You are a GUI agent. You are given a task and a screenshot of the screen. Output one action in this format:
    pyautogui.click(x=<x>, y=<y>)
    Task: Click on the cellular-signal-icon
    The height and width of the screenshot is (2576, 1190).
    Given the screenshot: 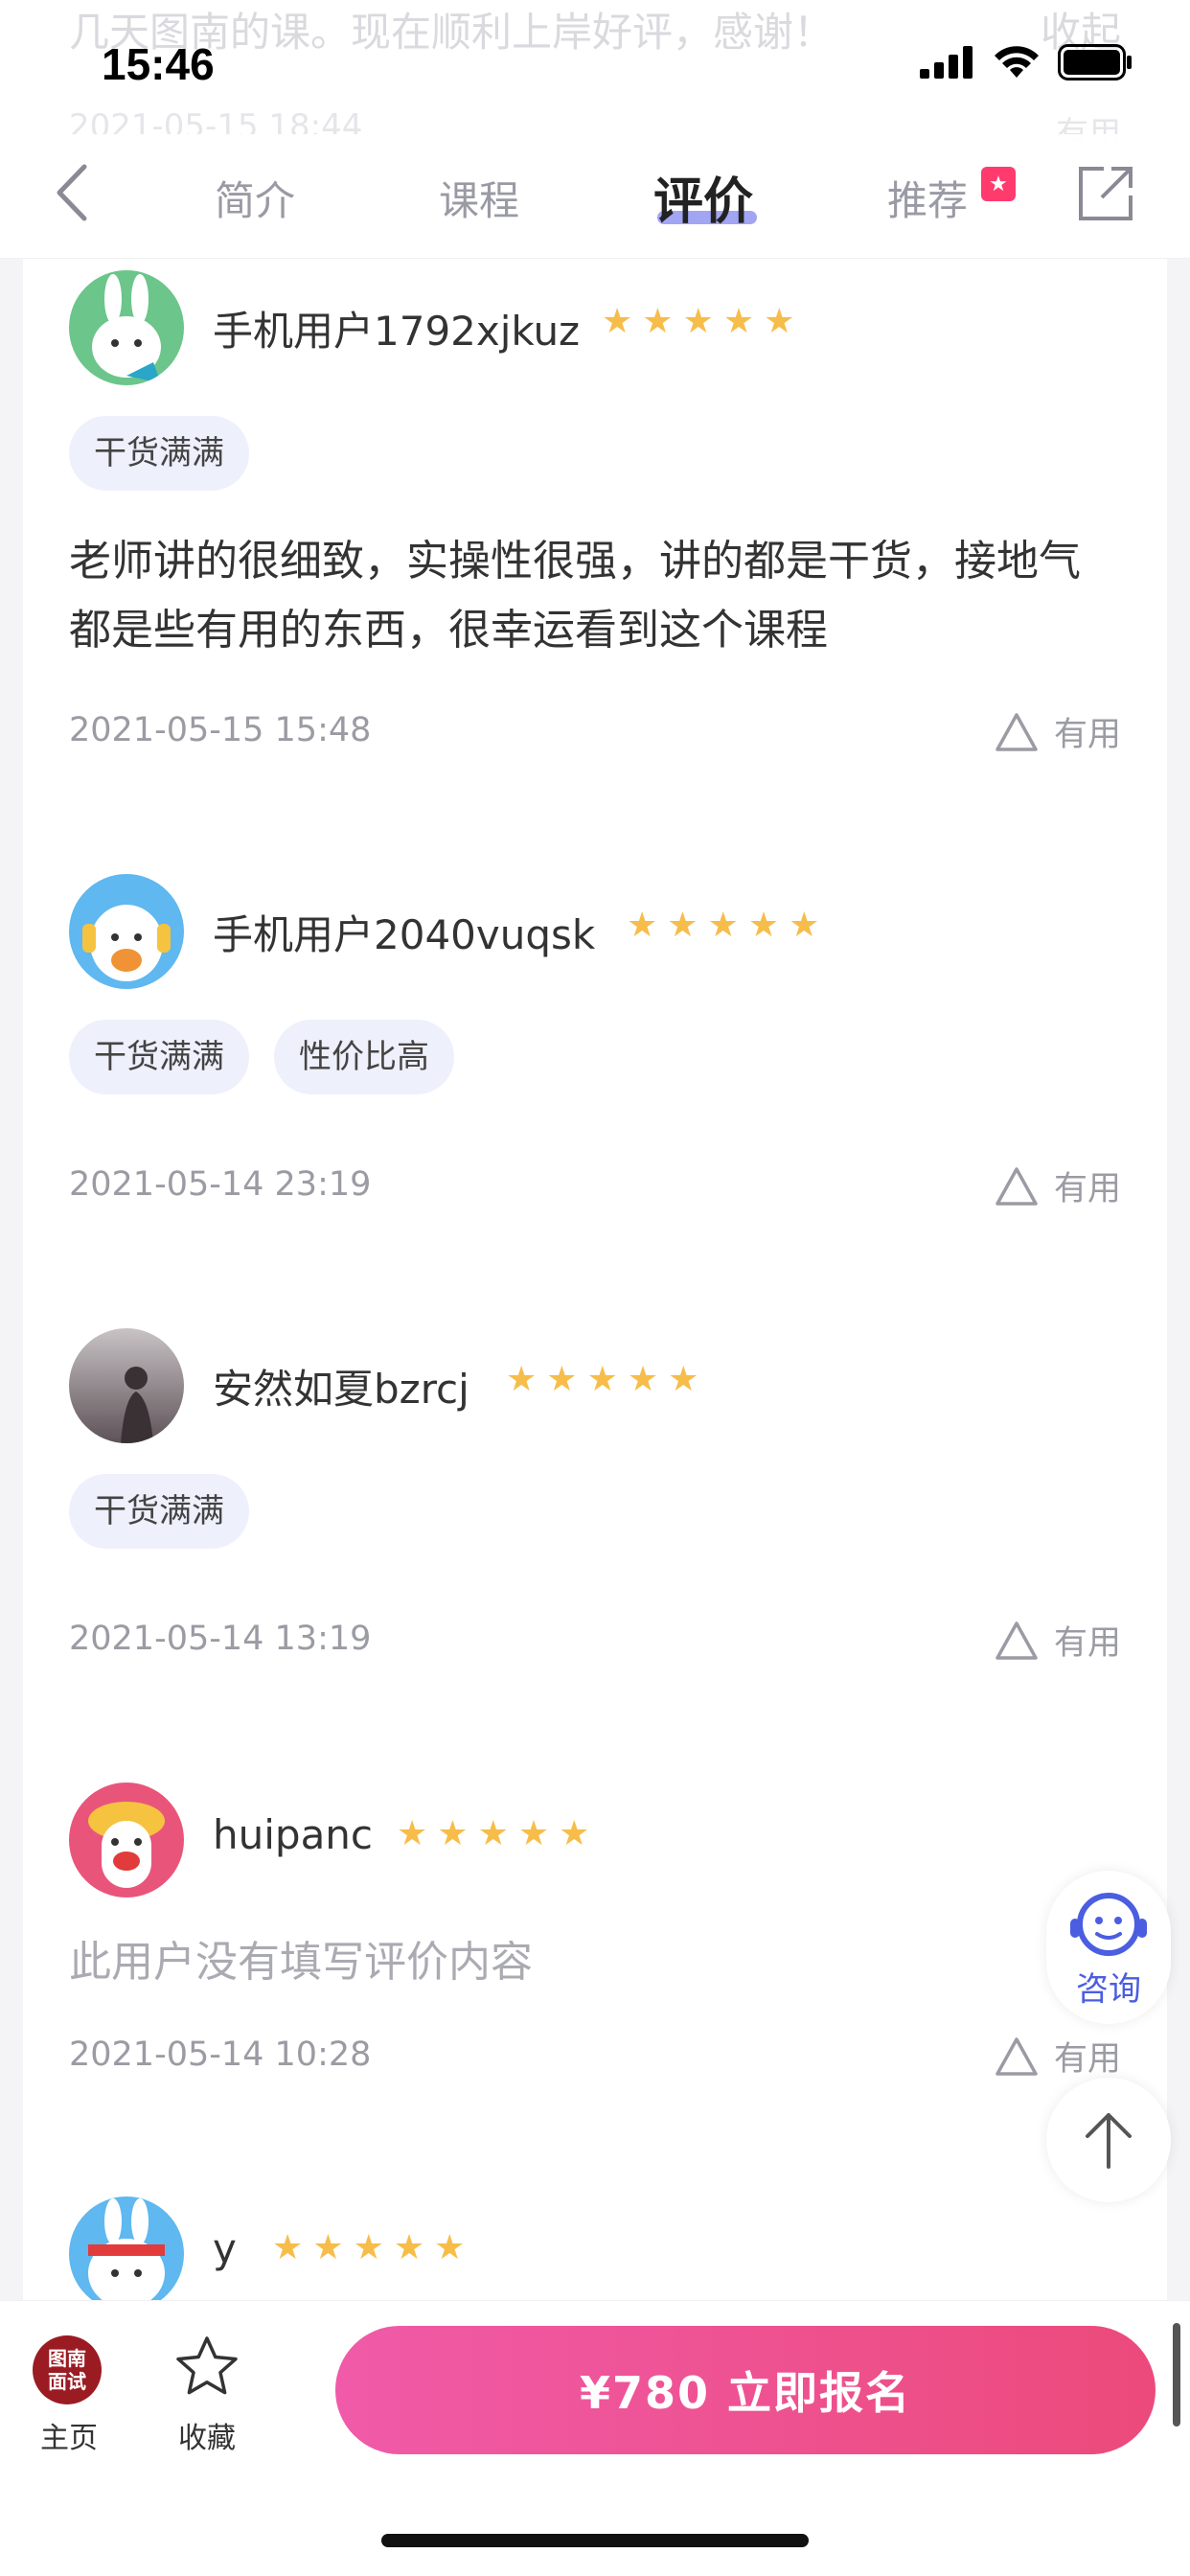 What is the action you would take?
    pyautogui.click(x=947, y=63)
    